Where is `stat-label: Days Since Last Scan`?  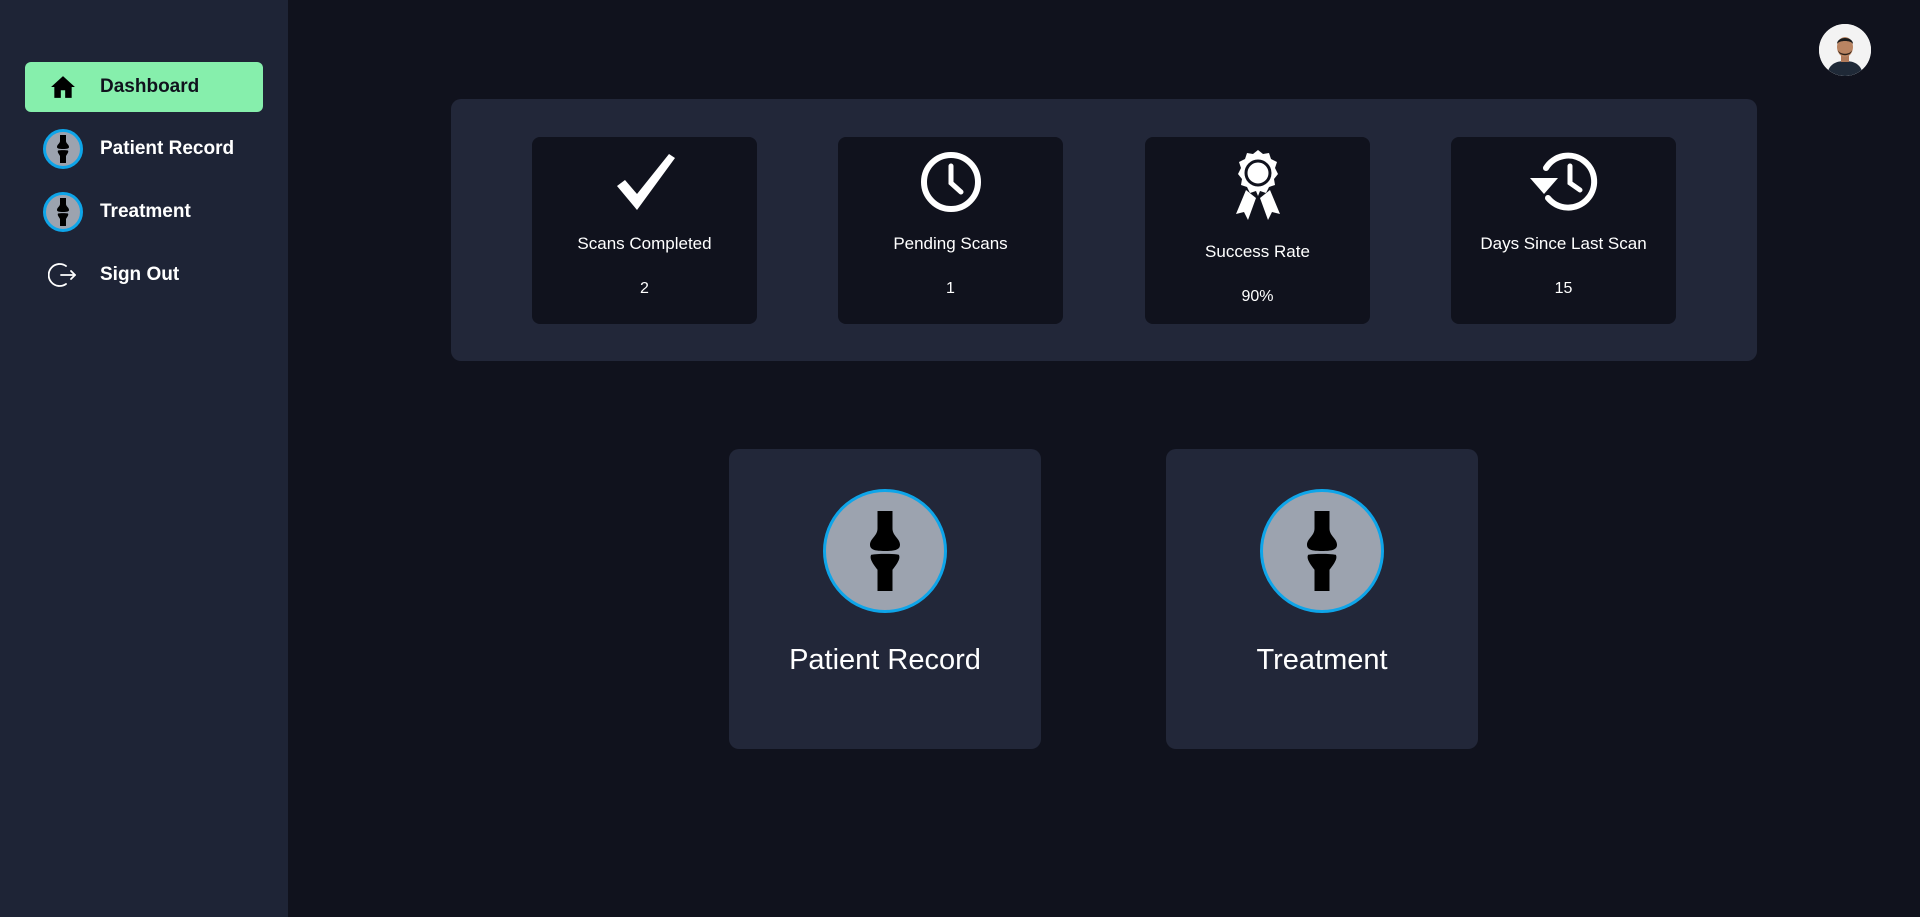 stat-label: Days Since Last Scan is located at coordinates (1563, 243).